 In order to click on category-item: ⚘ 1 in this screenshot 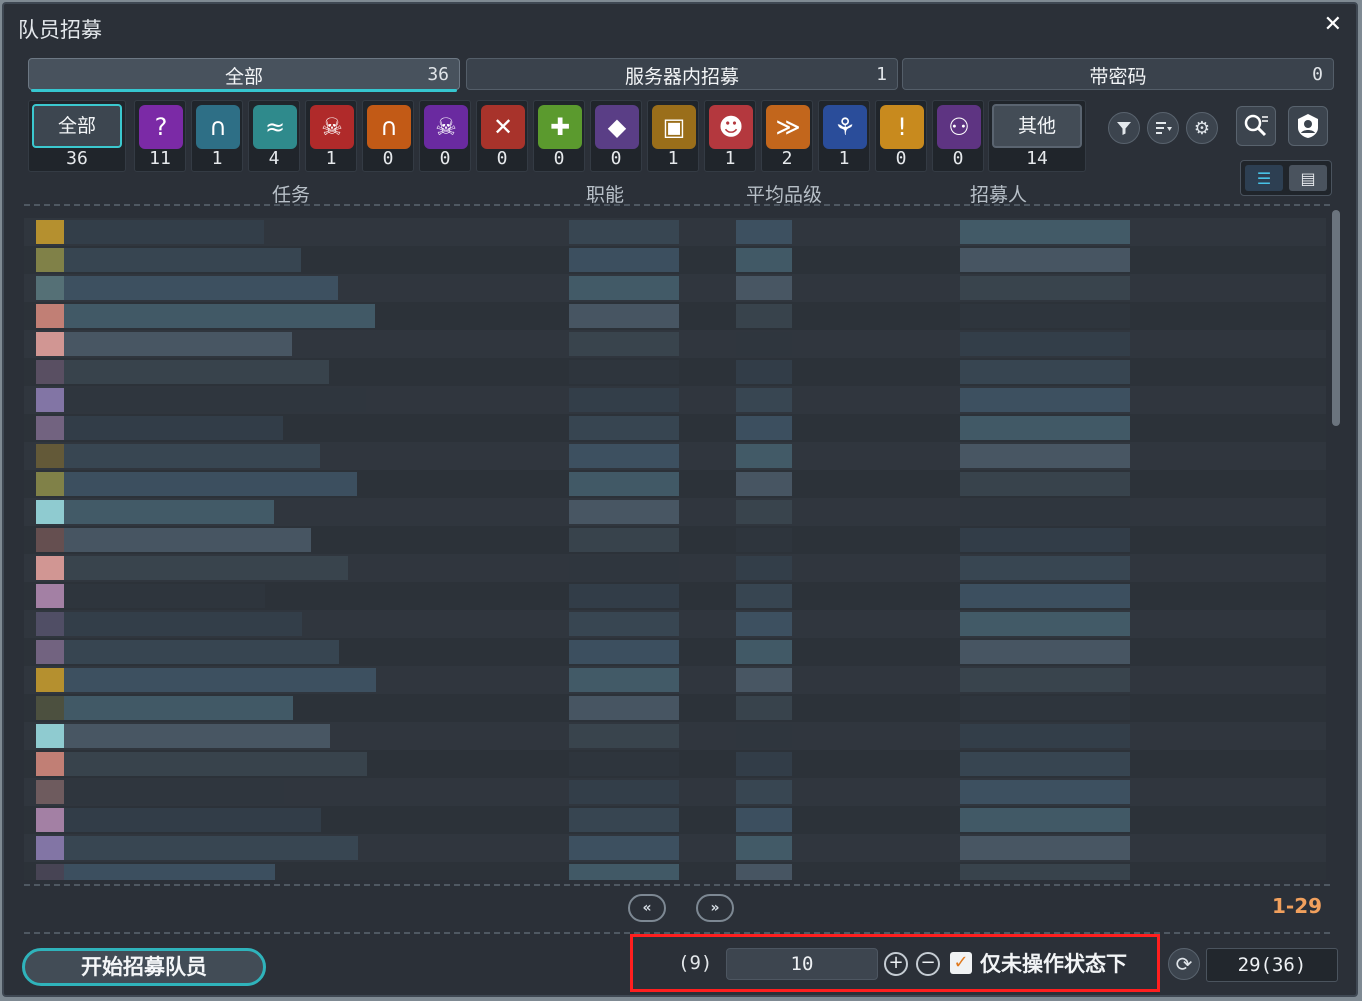, I will do `click(844, 136)`.